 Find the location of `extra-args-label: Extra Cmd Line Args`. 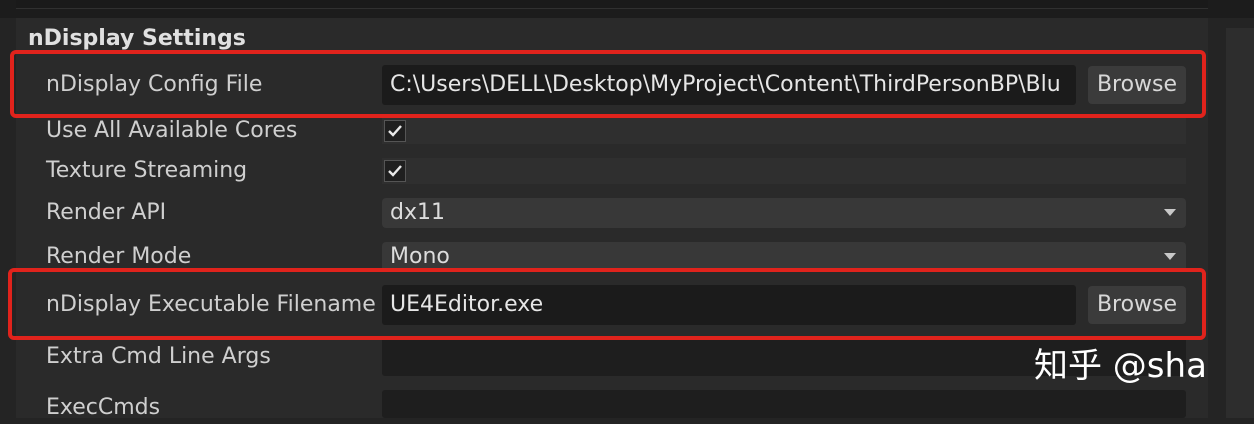

extra-args-label: Extra Cmd Line Args is located at coordinates (158, 356).